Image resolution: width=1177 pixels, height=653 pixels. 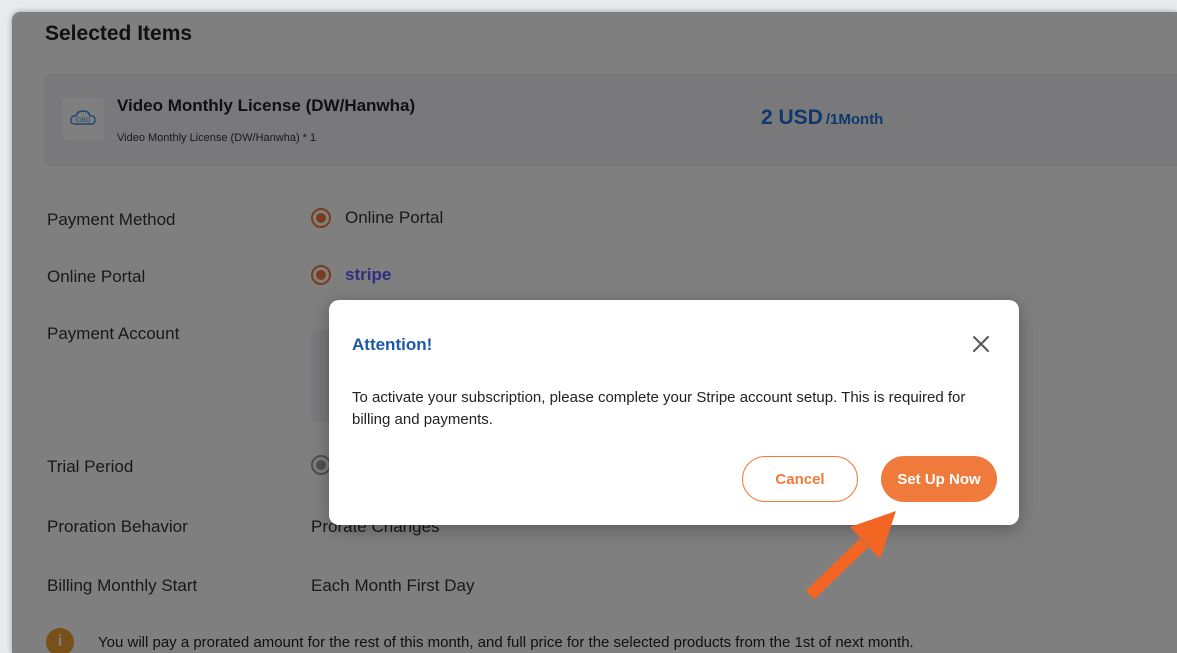 What do you see at coordinates (800, 479) in the screenshot?
I see `cancel-button: Cancel` at bounding box center [800, 479].